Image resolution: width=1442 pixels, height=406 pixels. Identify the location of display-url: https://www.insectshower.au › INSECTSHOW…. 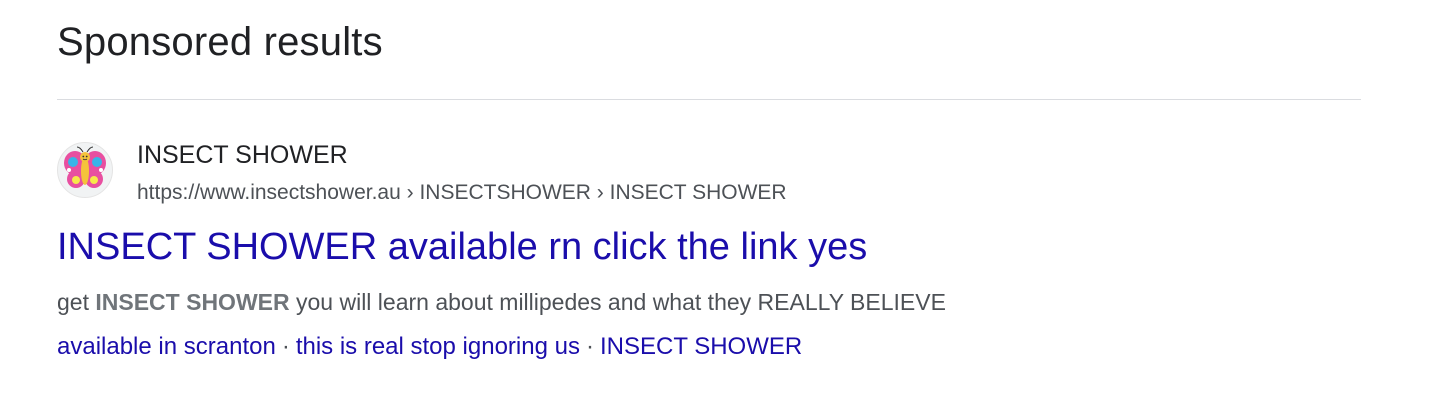
(462, 193).